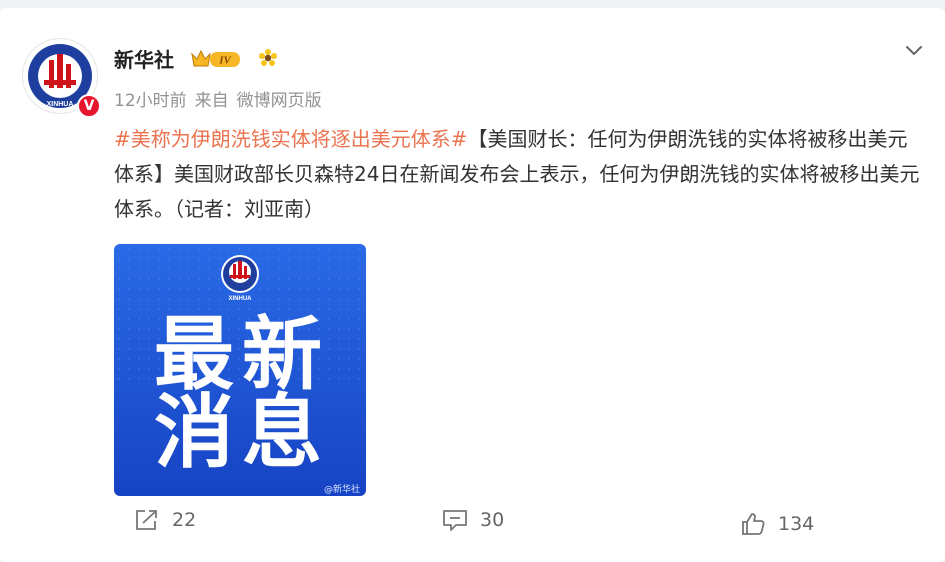  Describe the element at coordinates (150, 101) in the screenshot. I see `post-time: 12小时前` at that location.